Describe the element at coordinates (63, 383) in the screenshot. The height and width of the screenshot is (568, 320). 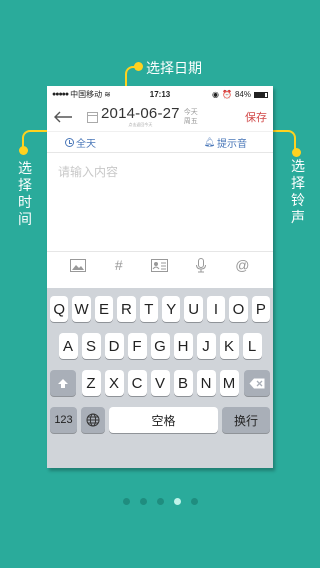
I see `shift-key` at that location.